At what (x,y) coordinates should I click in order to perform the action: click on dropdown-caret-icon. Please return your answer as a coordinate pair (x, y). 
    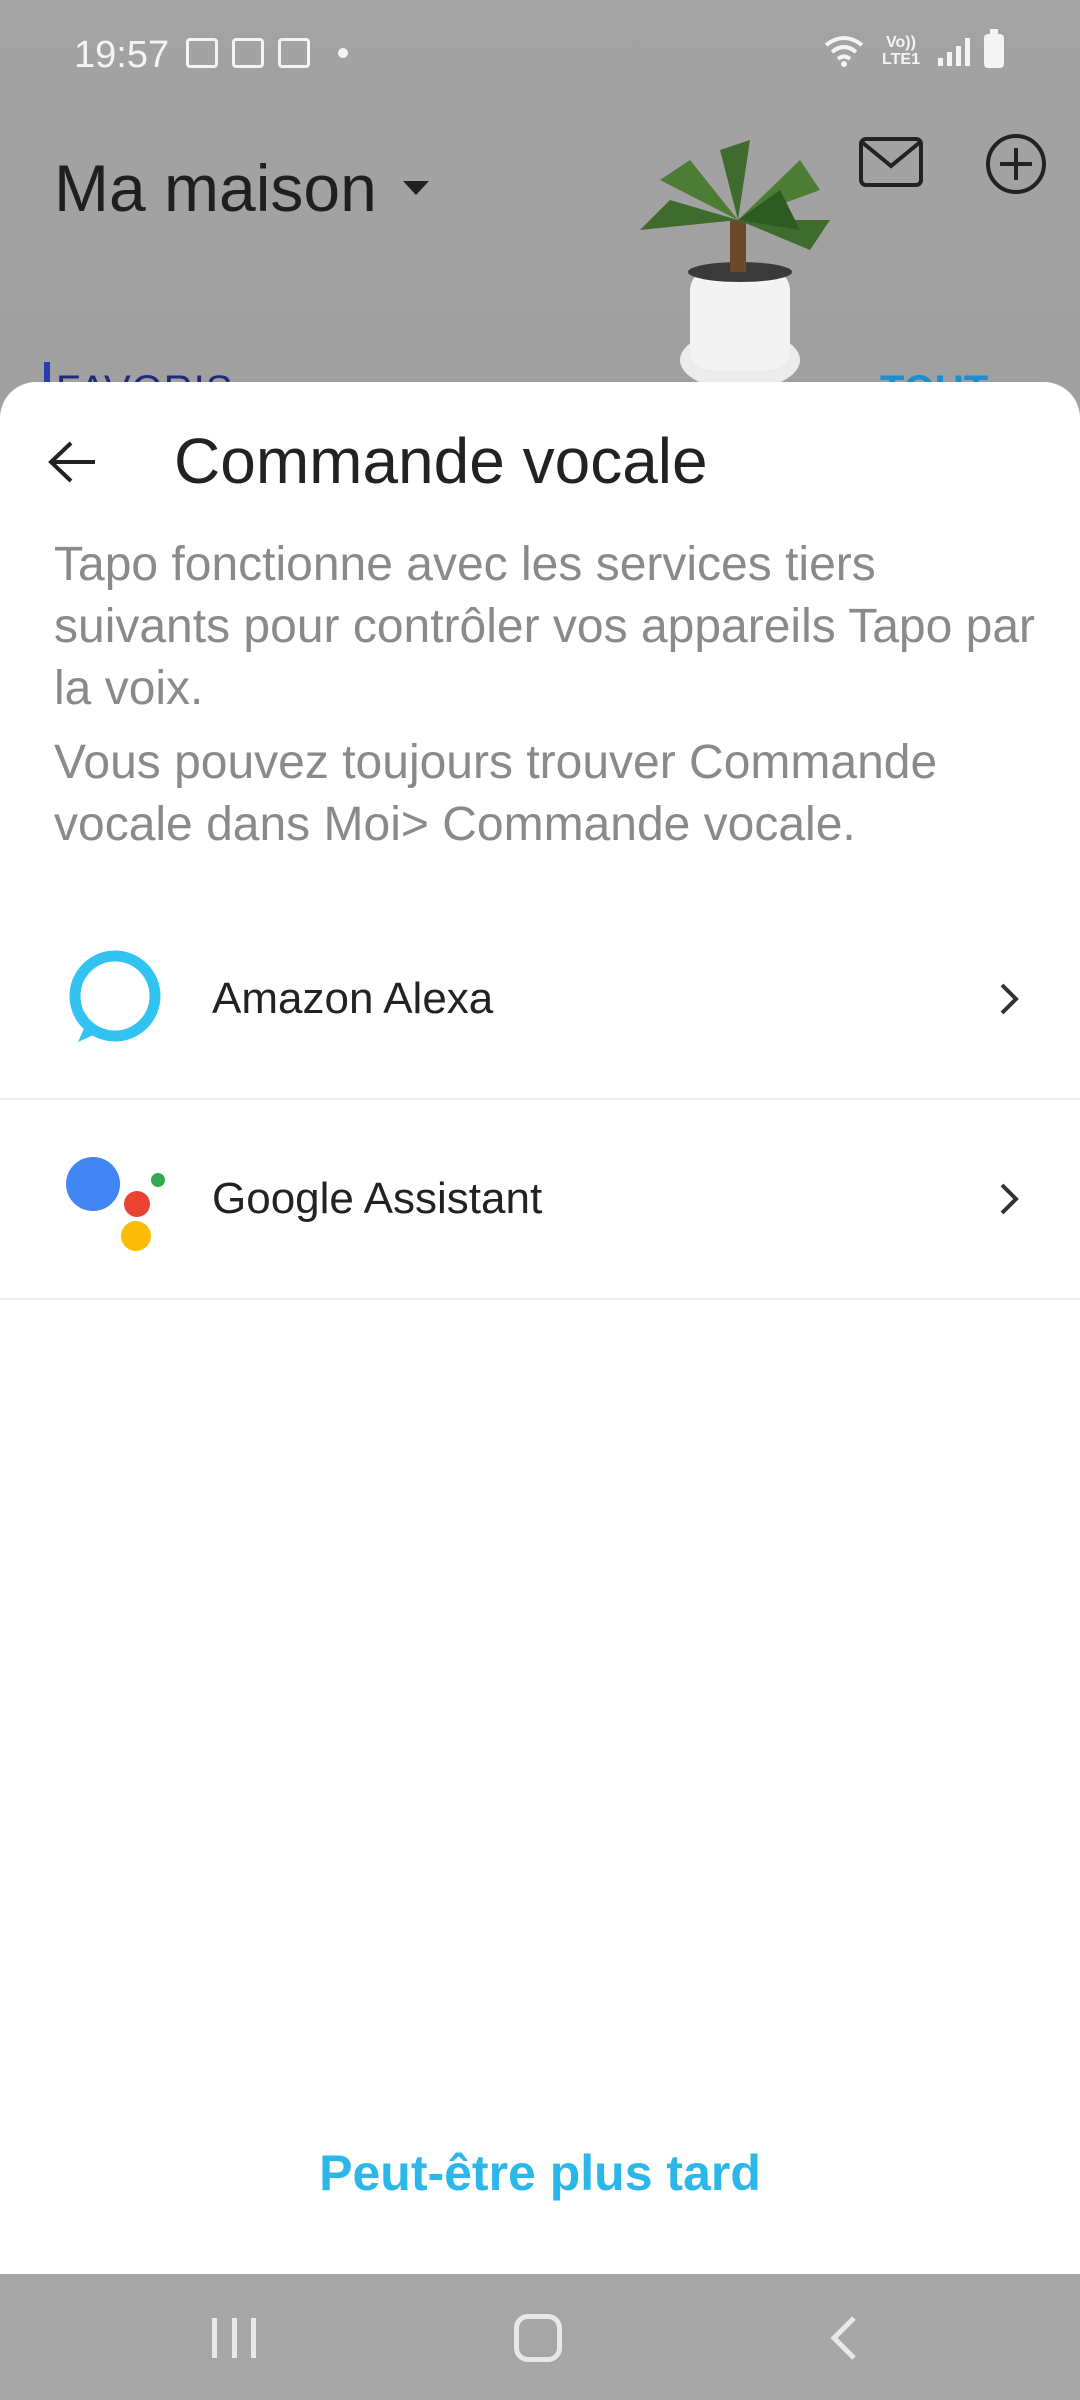
    Looking at the image, I should click on (415, 188).